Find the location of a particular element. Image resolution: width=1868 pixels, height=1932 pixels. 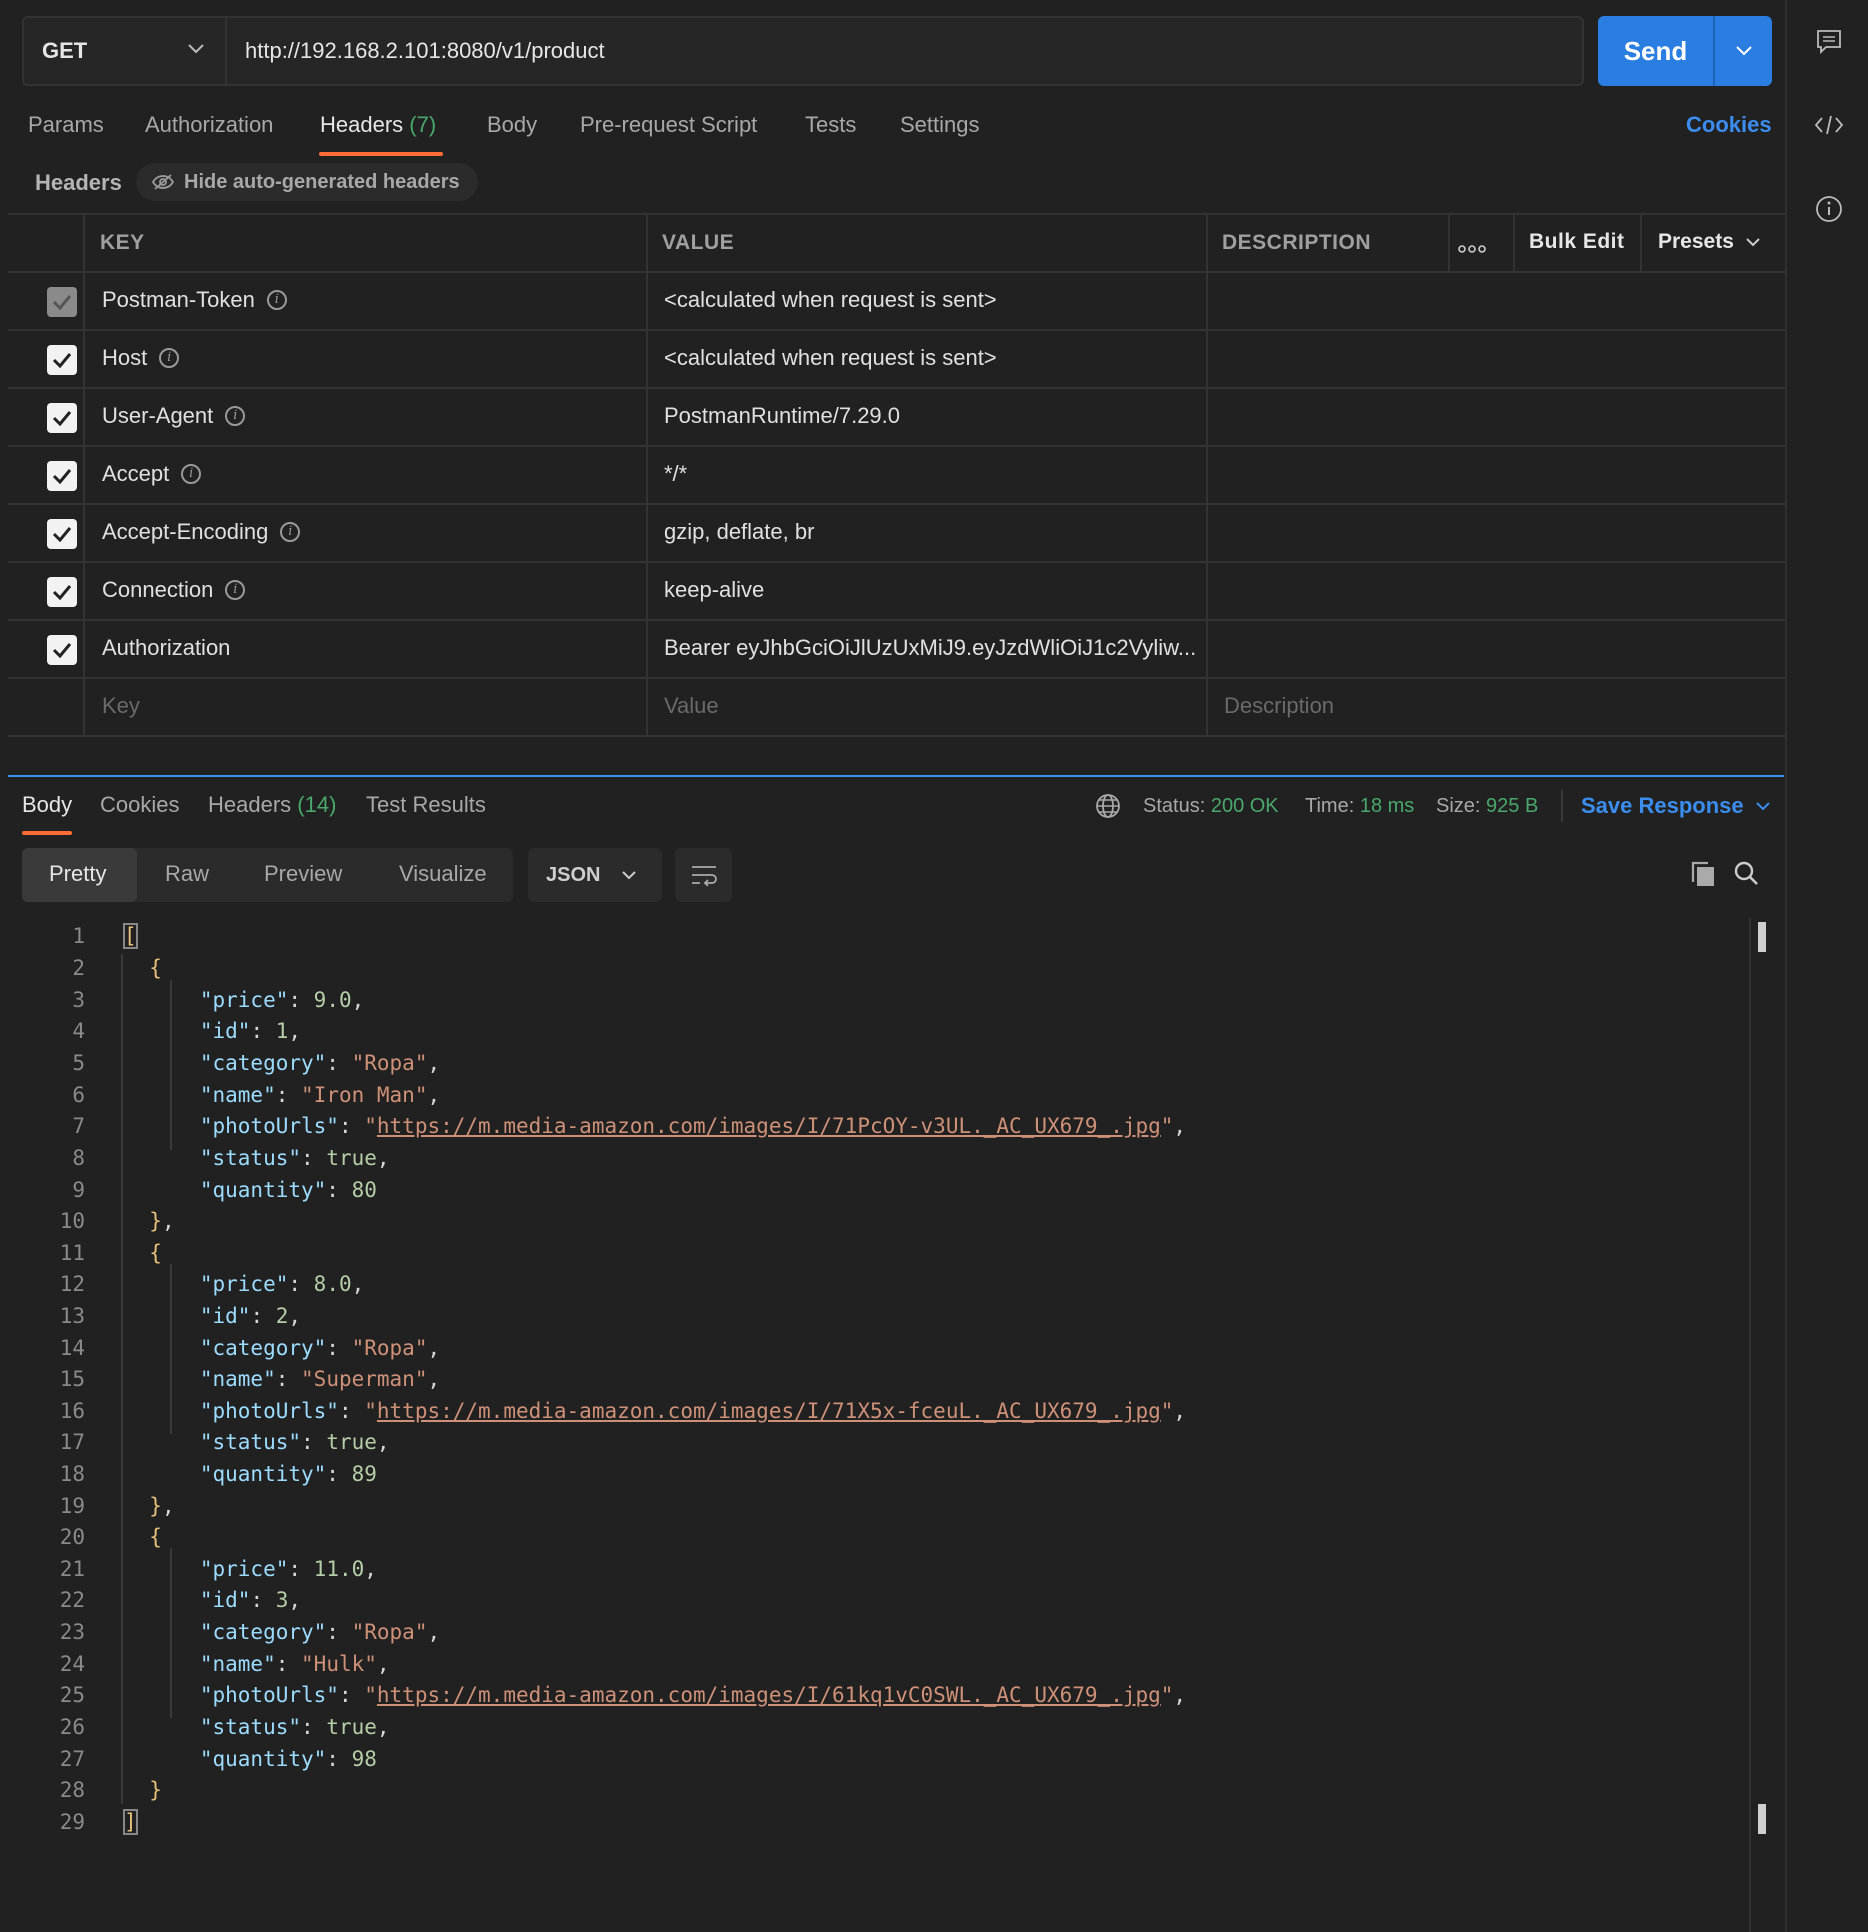

size-indicator: Size: 925 B is located at coordinates (1487, 806).